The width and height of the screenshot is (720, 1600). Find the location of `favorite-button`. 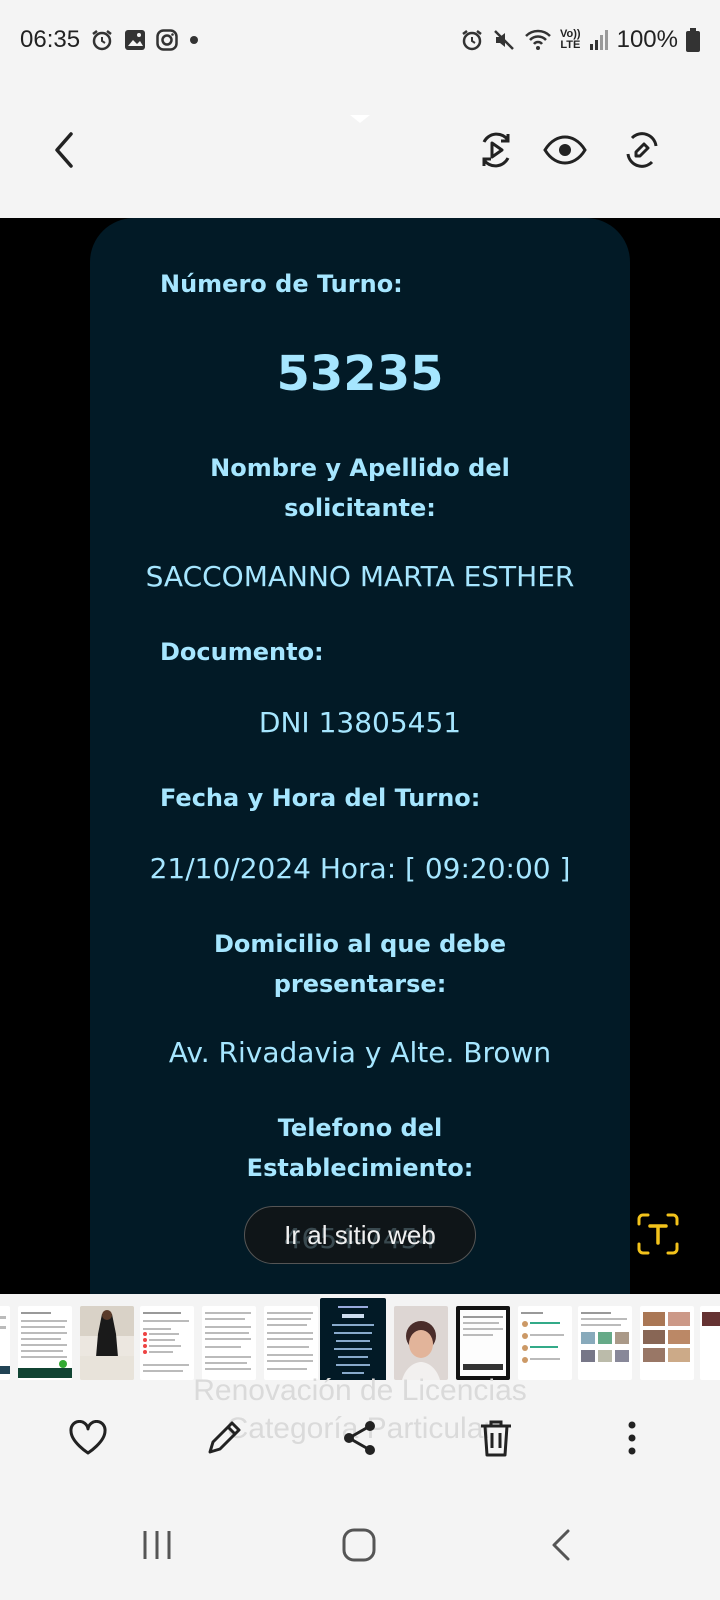

favorite-button is located at coordinates (88, 1438).